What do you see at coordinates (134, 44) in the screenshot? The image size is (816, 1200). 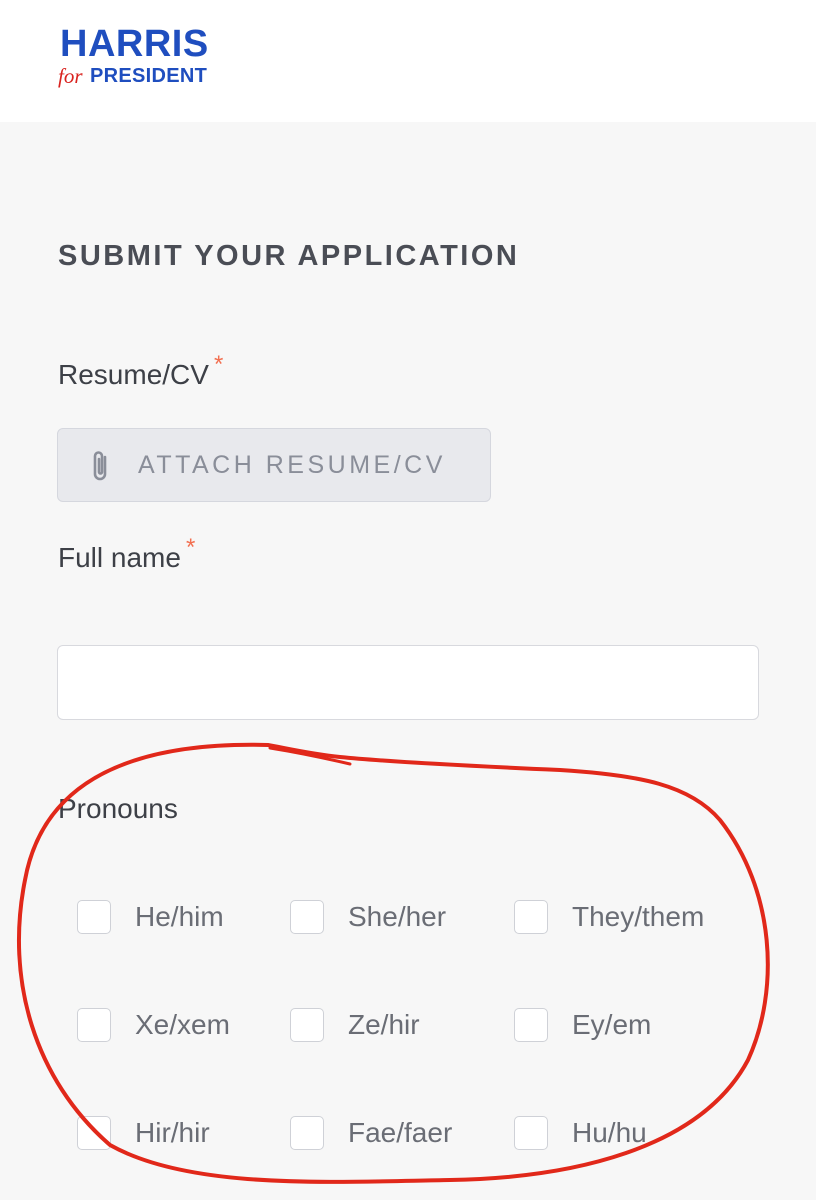 I see `logo-harris-text: HARRIS` at bounding box center [134, 44].